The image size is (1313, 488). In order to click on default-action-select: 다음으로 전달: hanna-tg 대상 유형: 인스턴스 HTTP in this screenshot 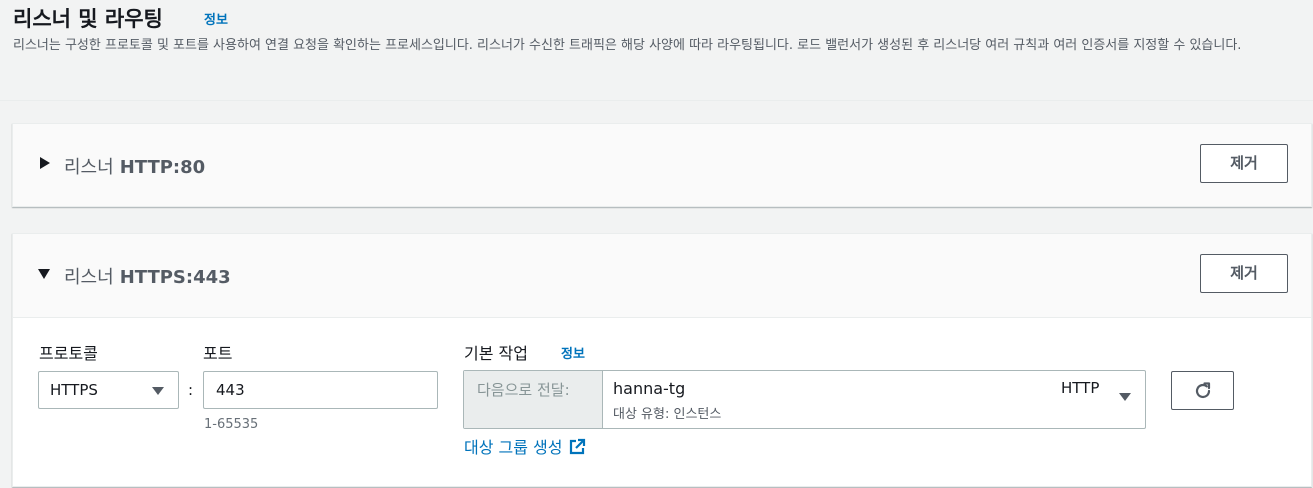, I will do `click(804, 399)`.